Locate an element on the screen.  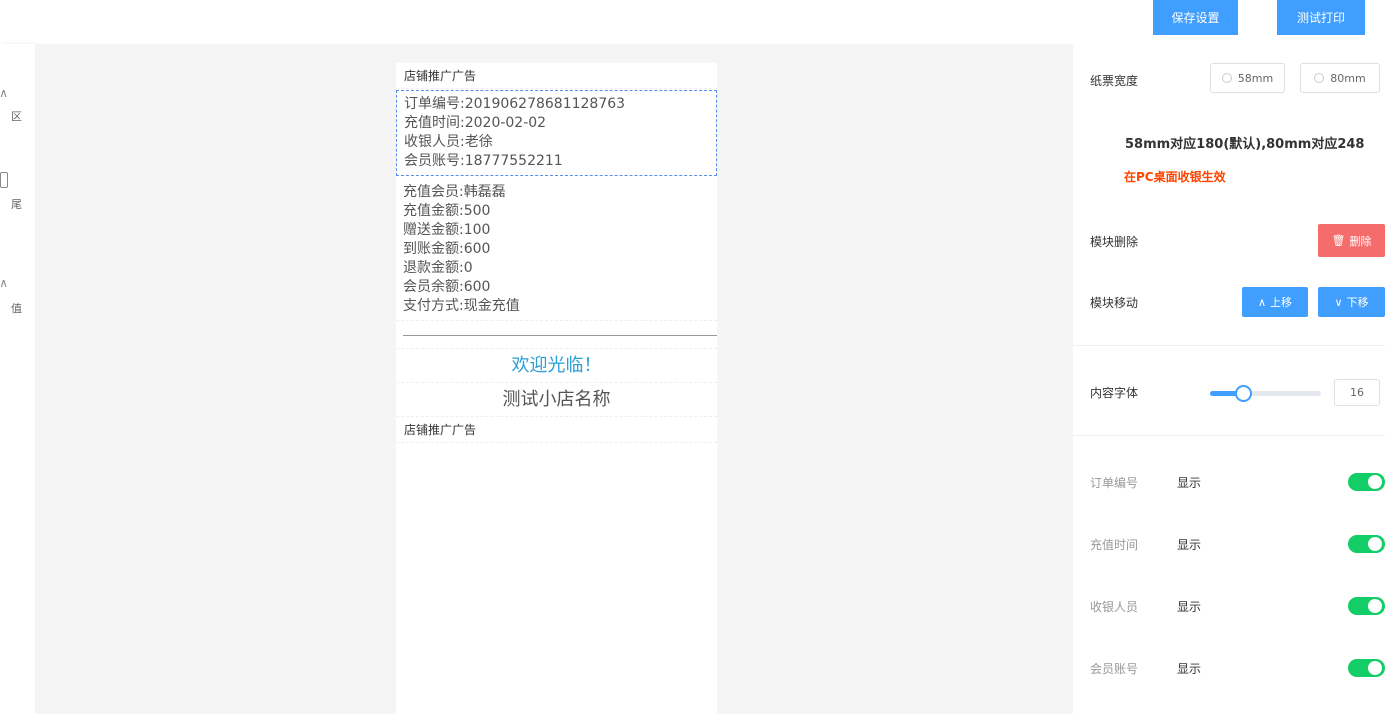
sidebar-item-header: ∧ 区 is located at coordinates (11, 106).